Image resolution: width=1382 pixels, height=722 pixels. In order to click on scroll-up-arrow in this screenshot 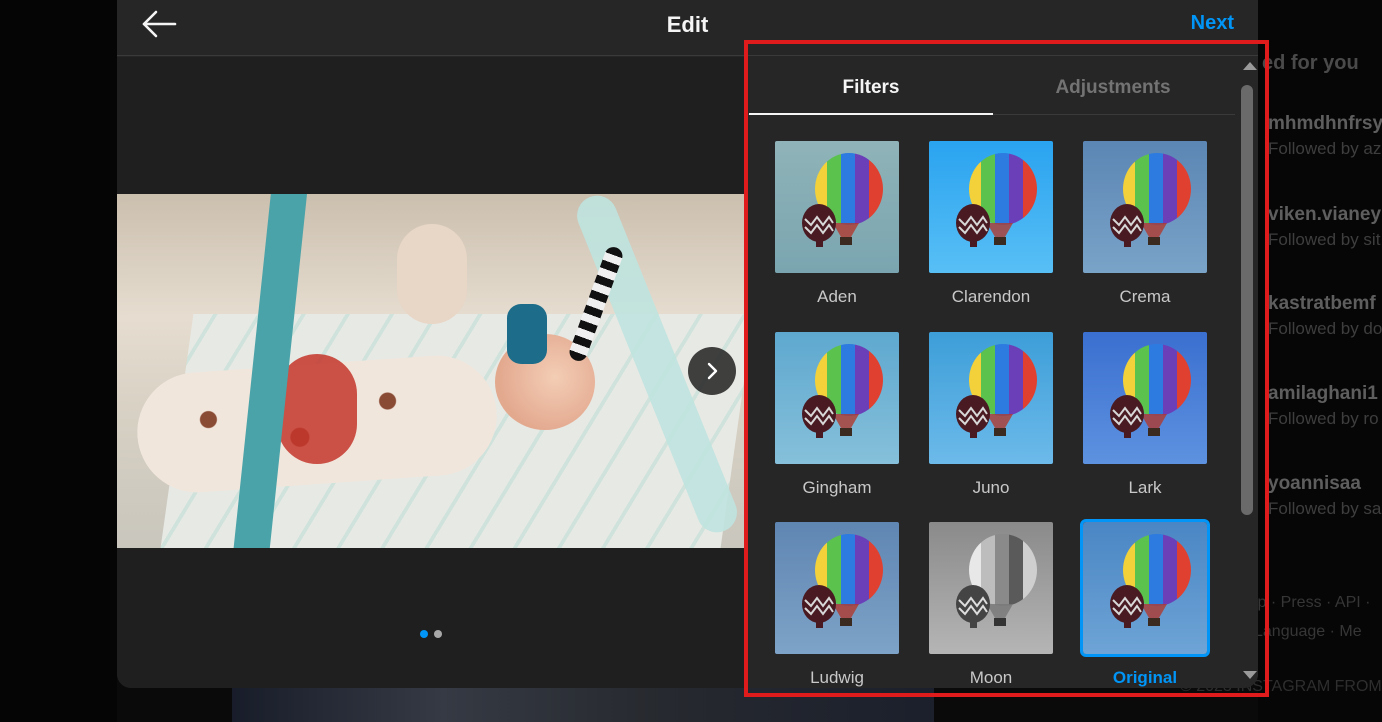, I will do `click(1250, 66)`.